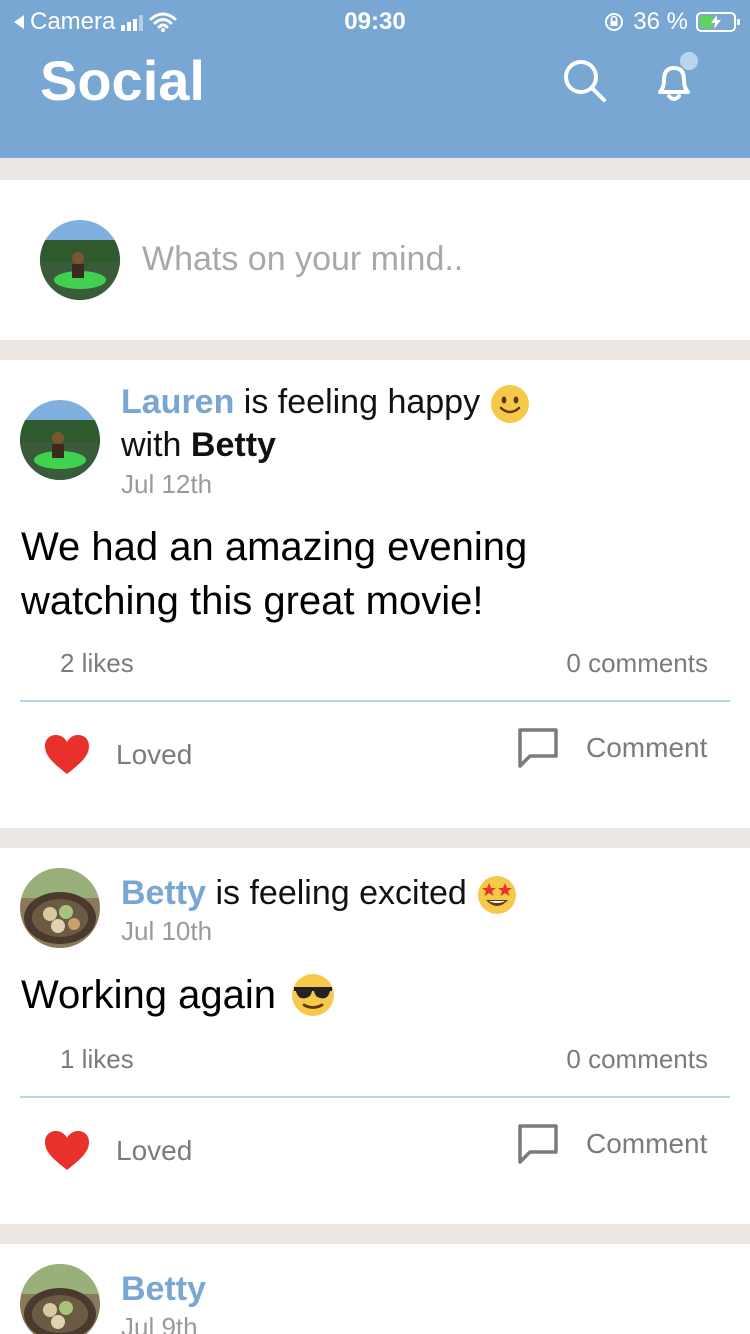  I want to click on post-date: Jul 10th, so click(167, 931).